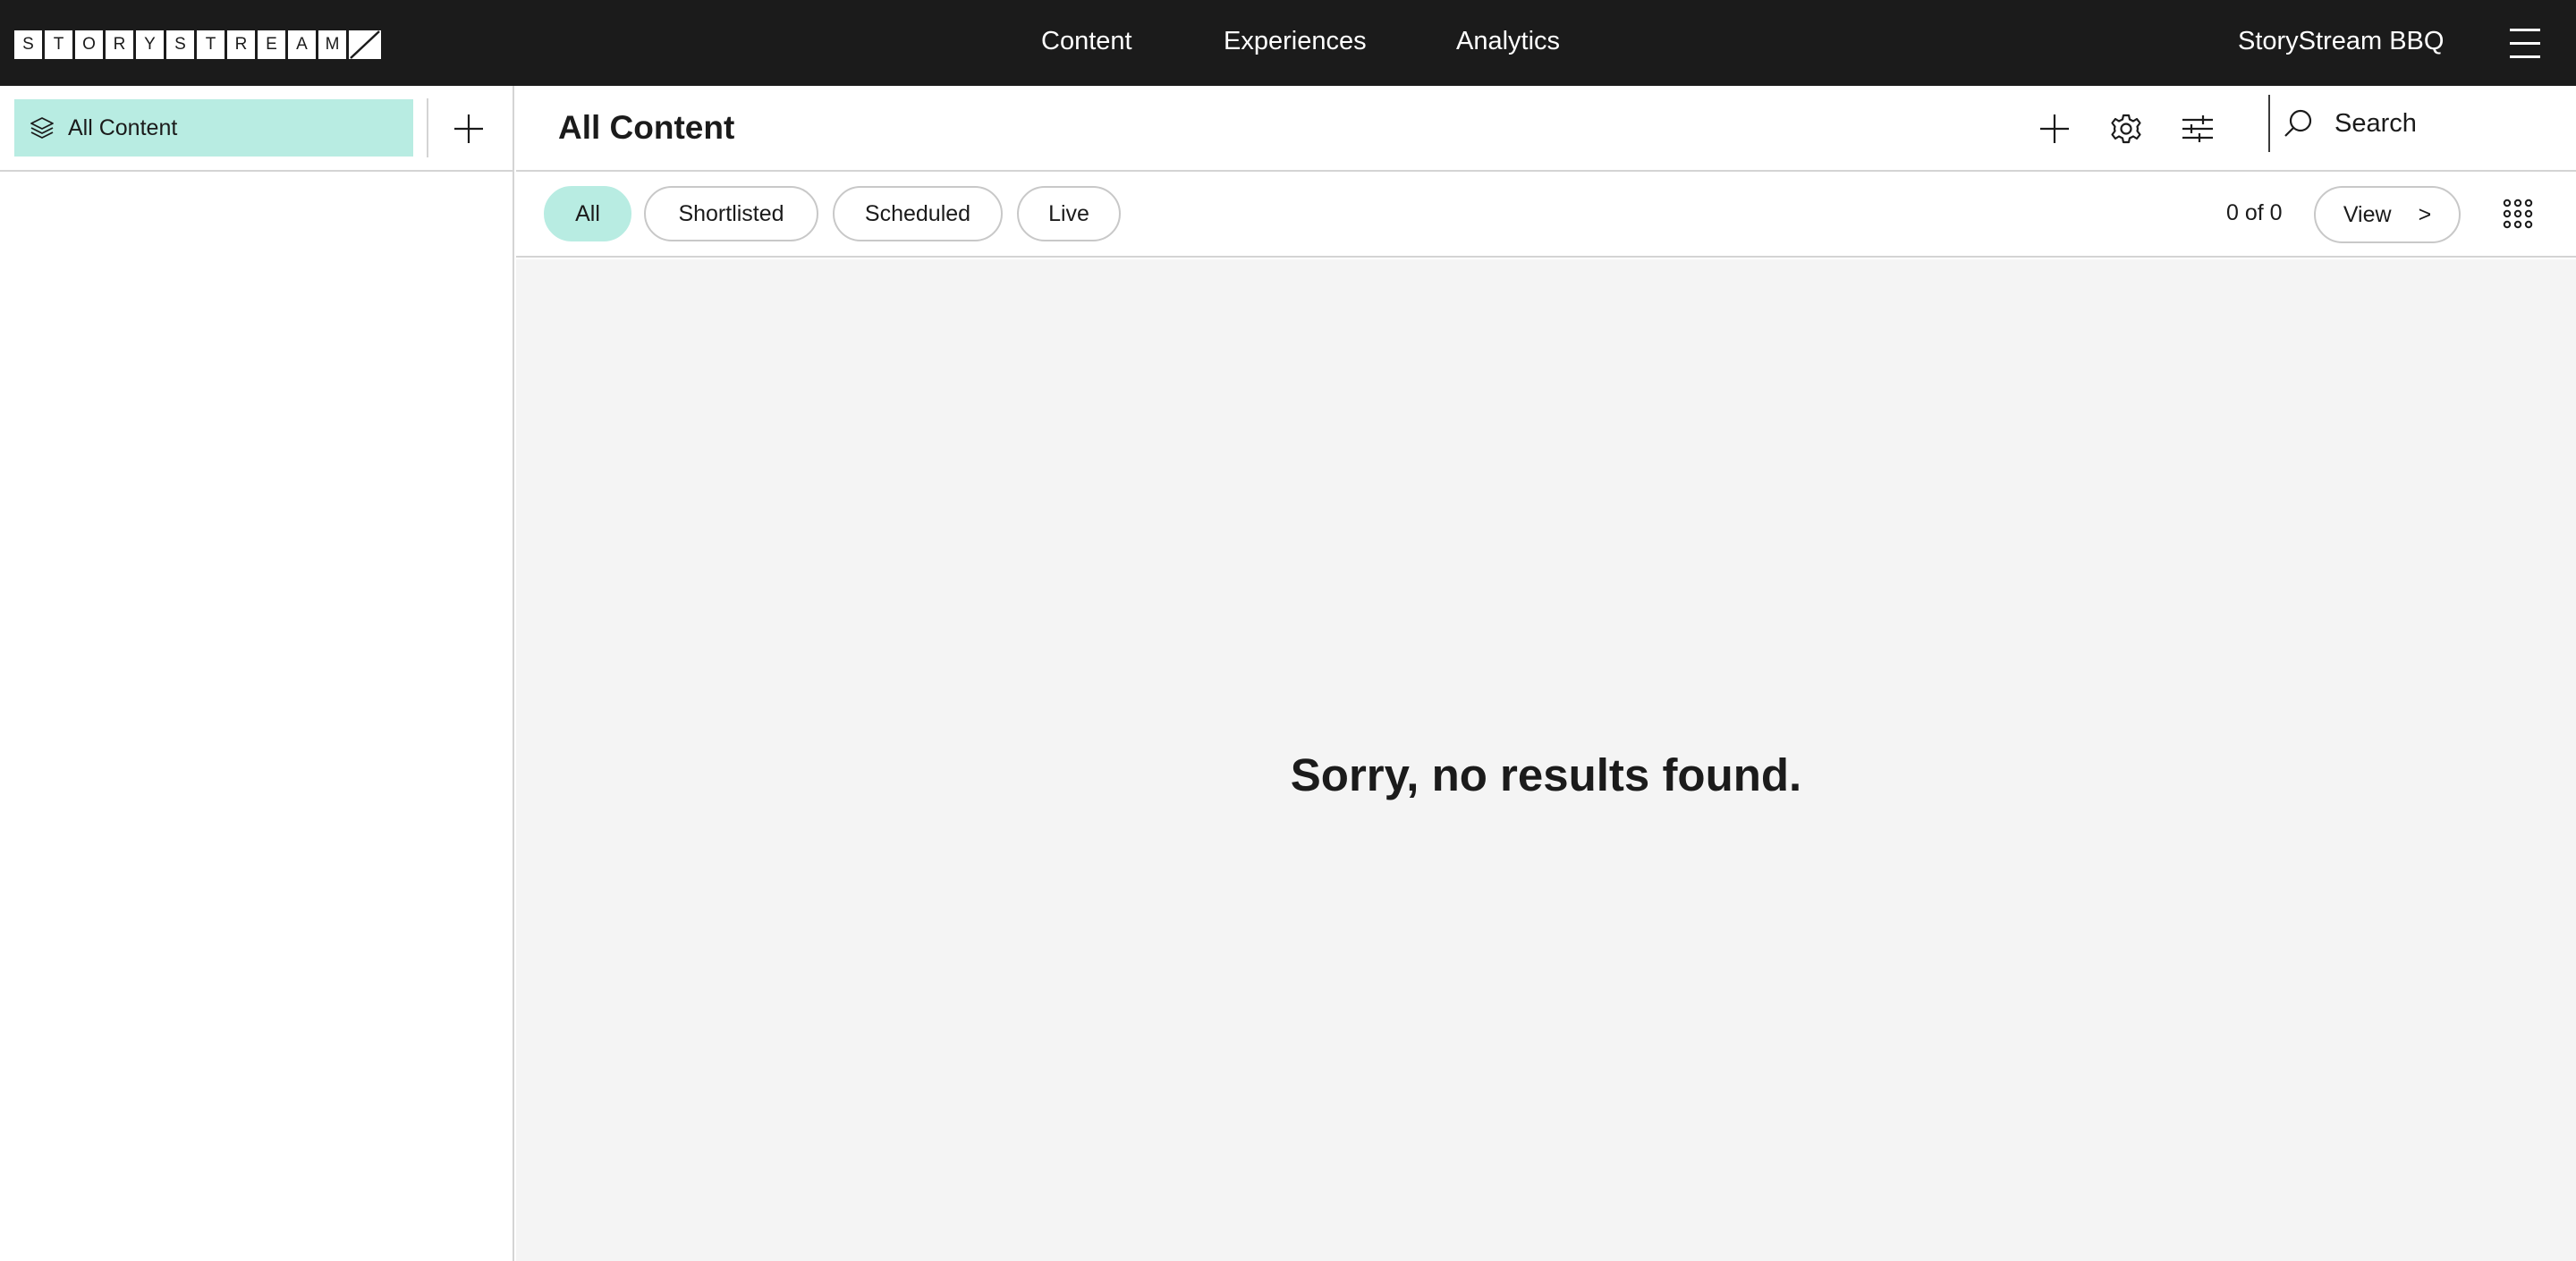  What do you see at coordinates (2198, 129) in the screenshot?
I see `sliders-icon` at bounding box center [2198, 129].